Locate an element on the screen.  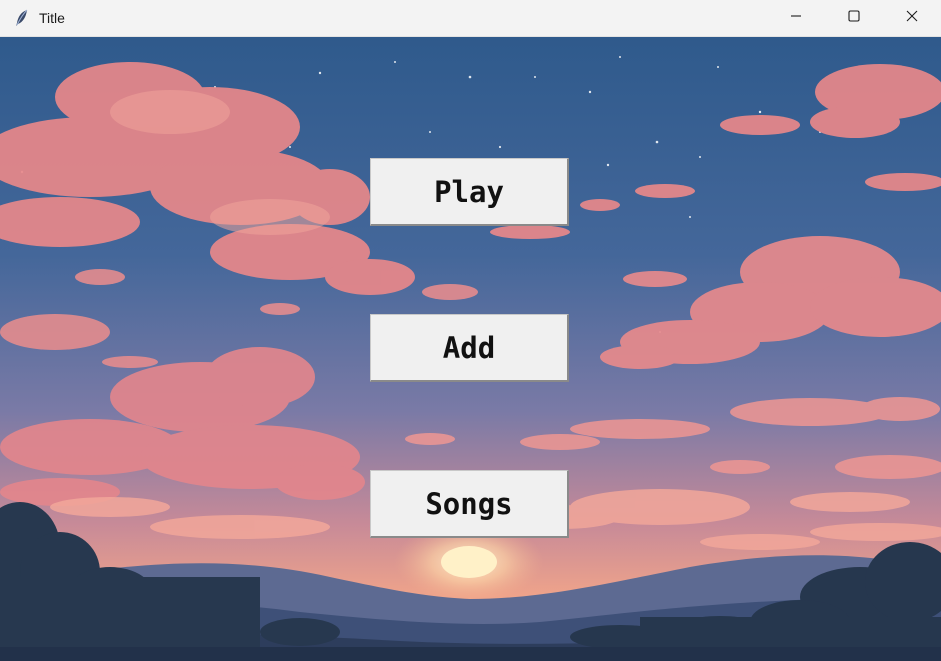
play-button: Play is located at coordinates (469, 192).